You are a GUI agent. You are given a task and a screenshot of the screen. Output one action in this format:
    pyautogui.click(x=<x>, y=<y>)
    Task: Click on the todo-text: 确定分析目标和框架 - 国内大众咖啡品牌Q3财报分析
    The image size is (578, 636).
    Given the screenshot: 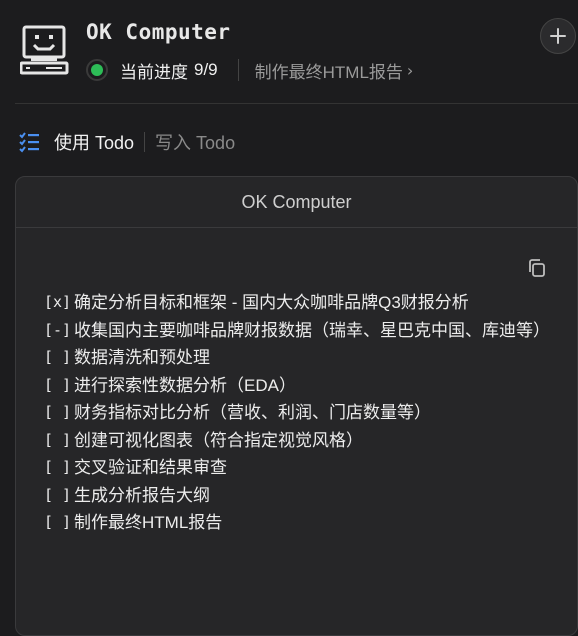 What is the action you would take?
    pyautogui.click(x=271, y=302)
    